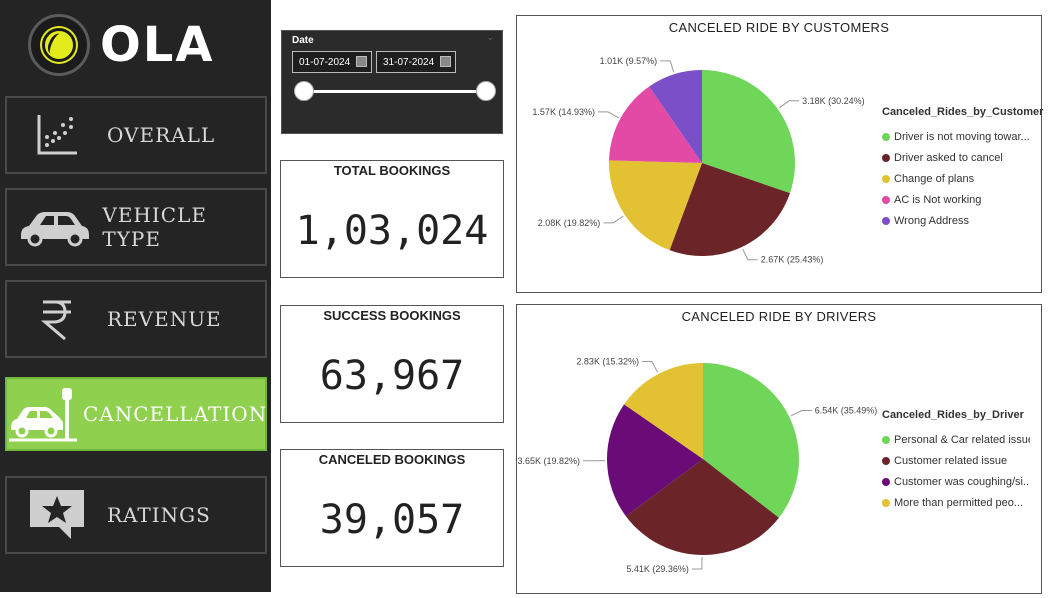  What do you see at coordinates (963, 112) in the screenshot?
I see `legend-title: Canceled_Rides_by_Customer` at bounding box center [963, 112].